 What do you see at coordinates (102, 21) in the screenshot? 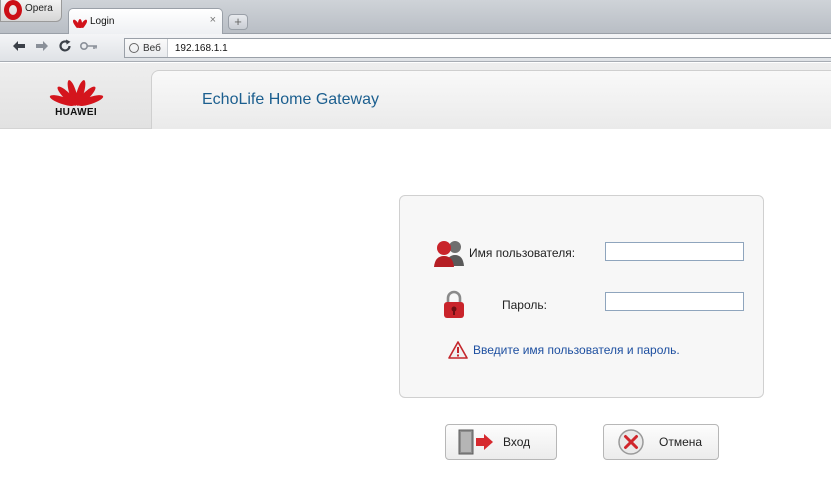
I see `tab-title: Login` at bounding box center [102, 21].